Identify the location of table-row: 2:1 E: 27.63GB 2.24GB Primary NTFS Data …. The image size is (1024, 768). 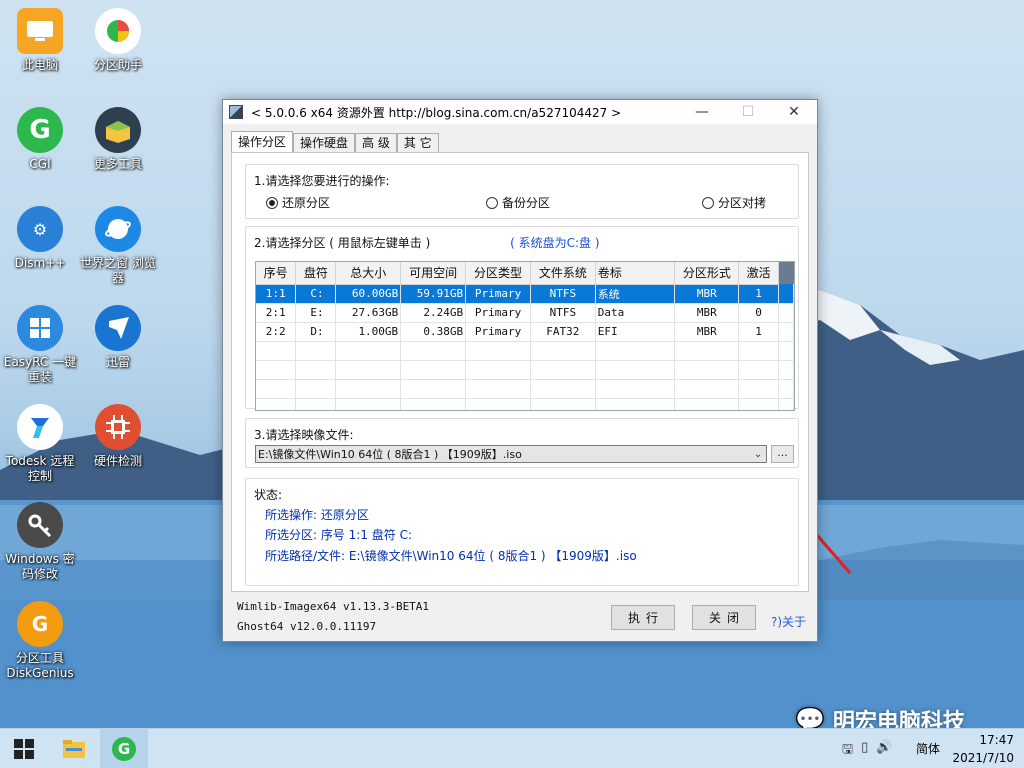
(525, 313).